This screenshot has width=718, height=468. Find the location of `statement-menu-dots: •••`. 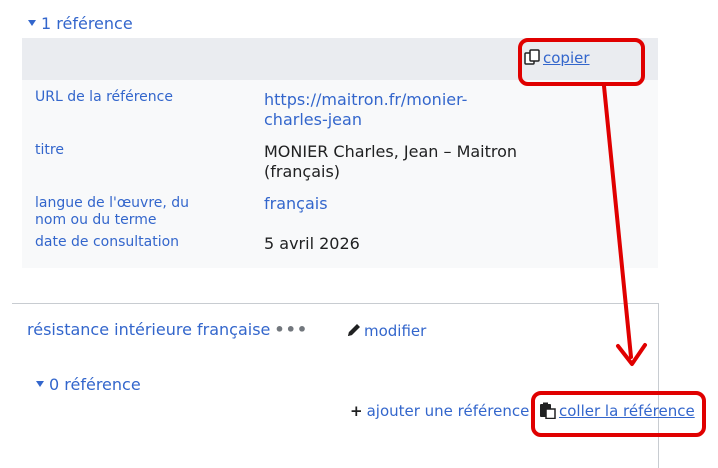

statement-menu-dots: ••• is located at coordinates (291, 329).